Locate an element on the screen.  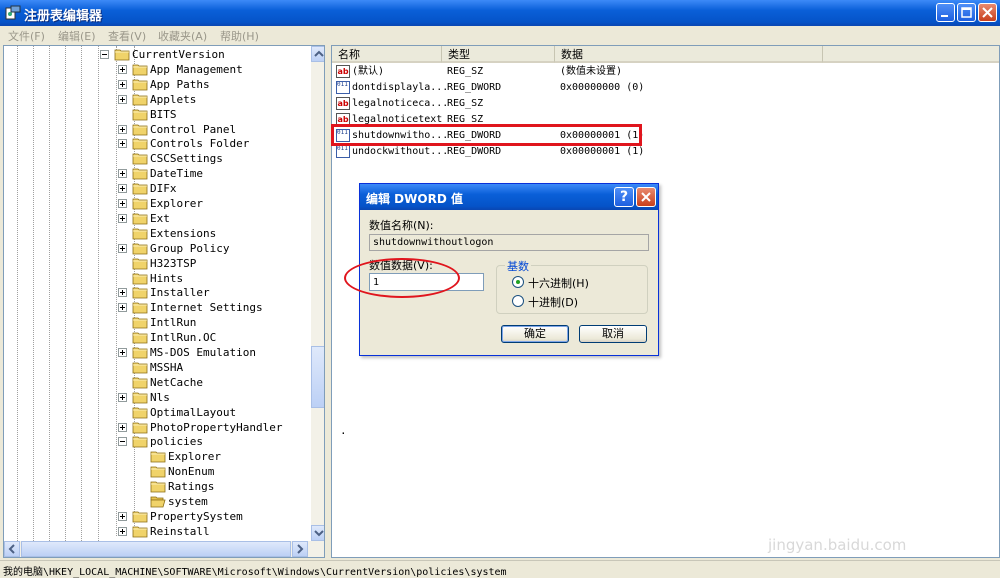
tree-item-label: Installer is located at coordinates (180, 293).